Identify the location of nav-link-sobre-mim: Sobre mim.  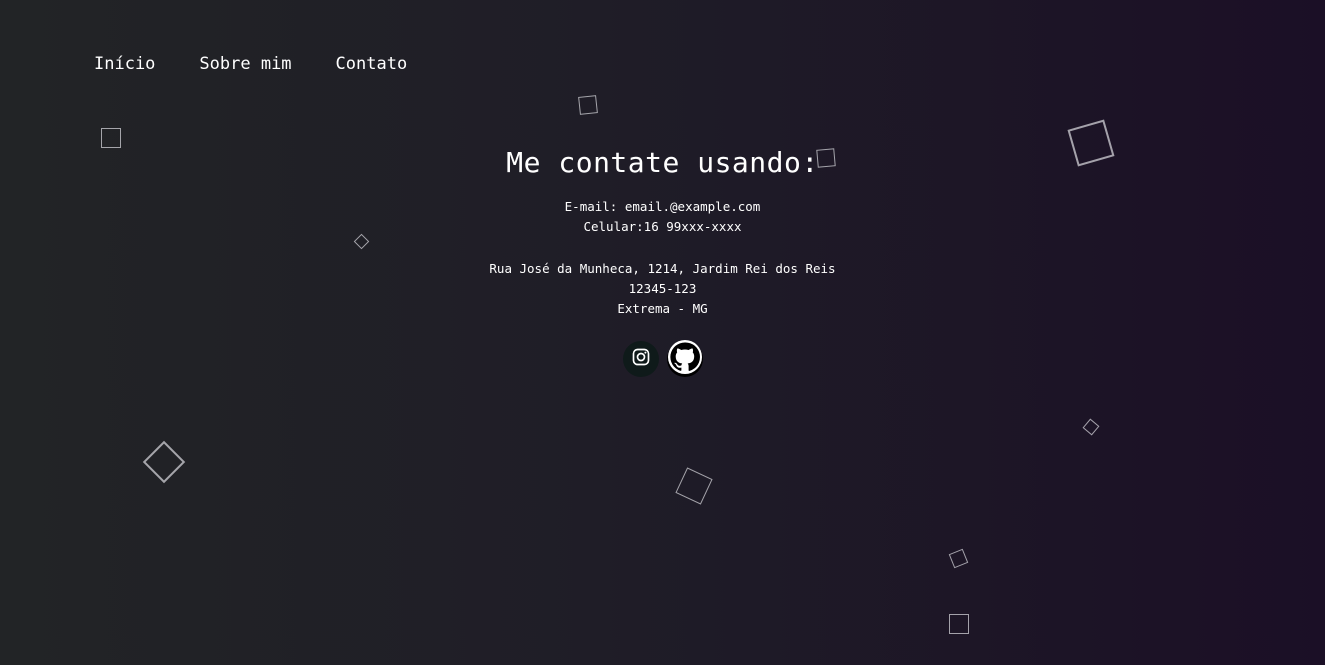
(245, 64).